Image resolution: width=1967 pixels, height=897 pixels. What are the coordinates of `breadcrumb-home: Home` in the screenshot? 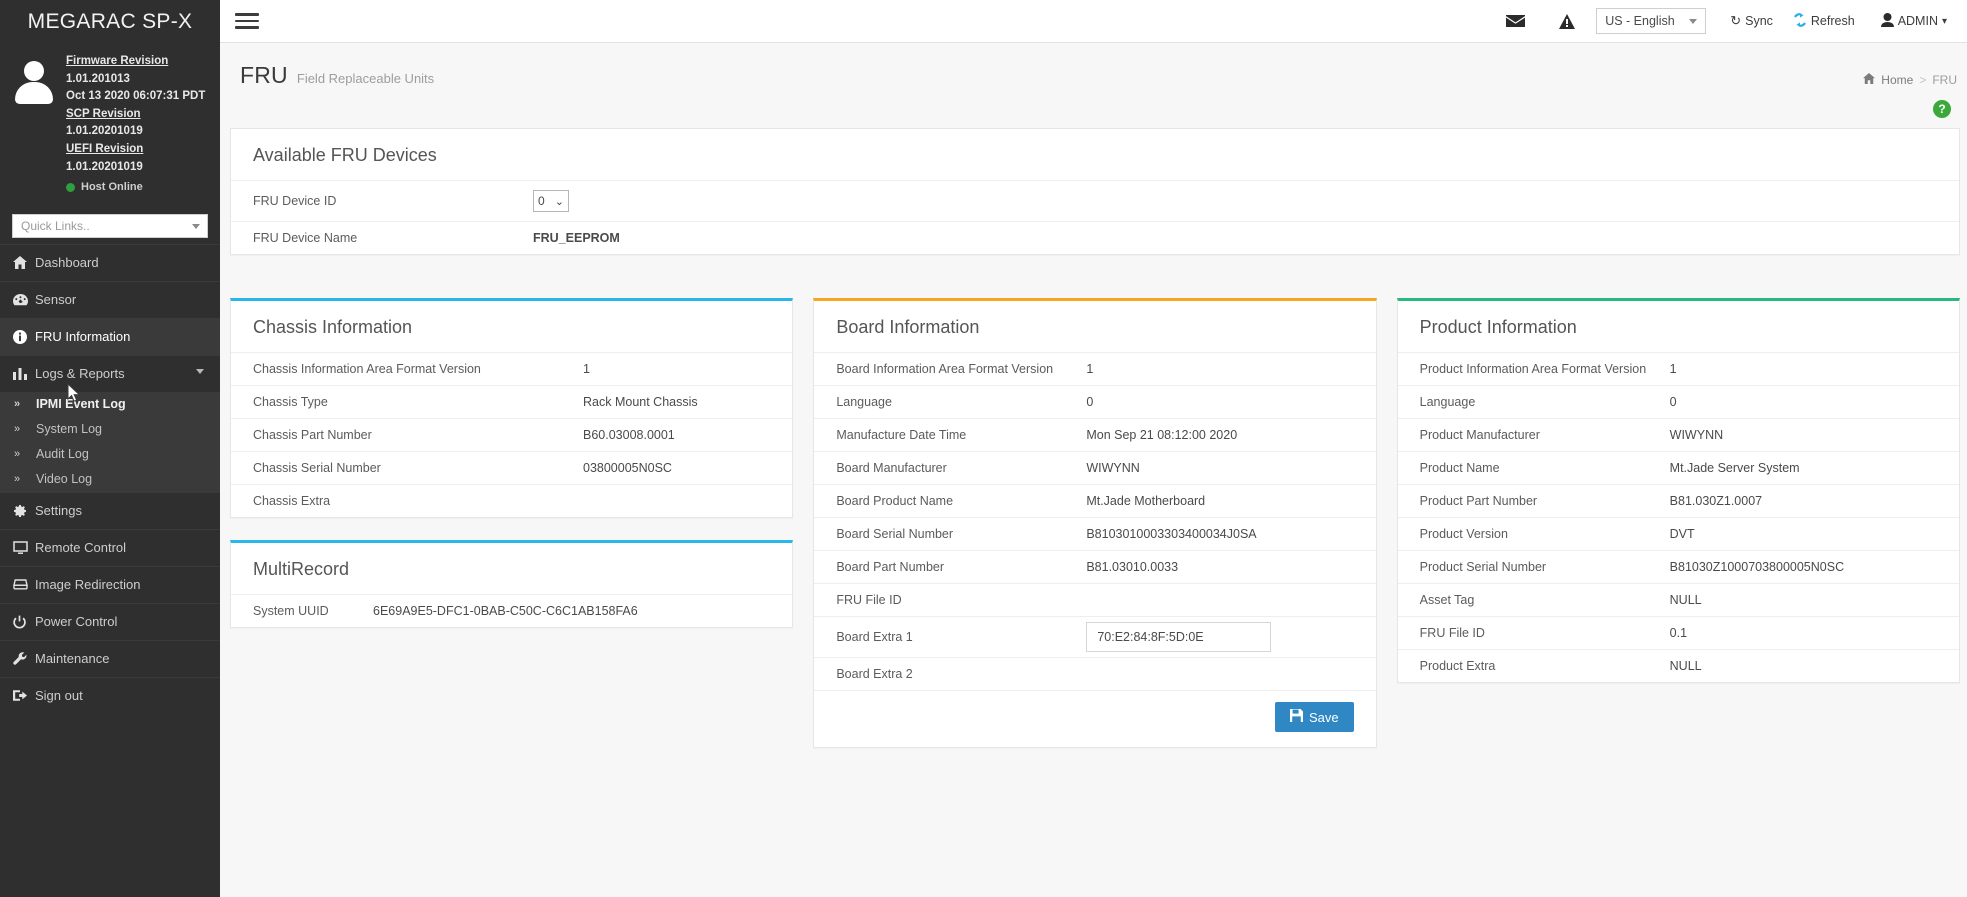 It's located at (1897, 80).